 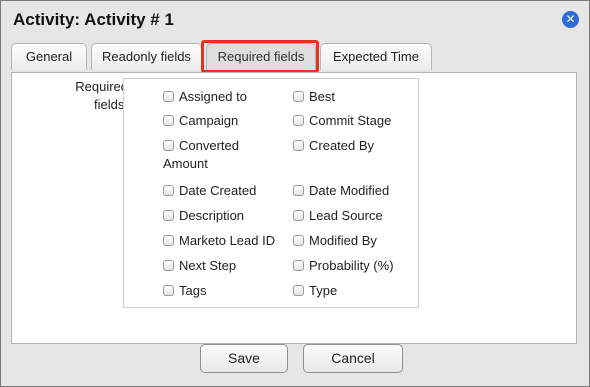 What do you see at coordinates (222, 241) in the screenshot?
I see `field-marketo-lead-id: Marketo Lead ID` at bounding box center [222, 241].